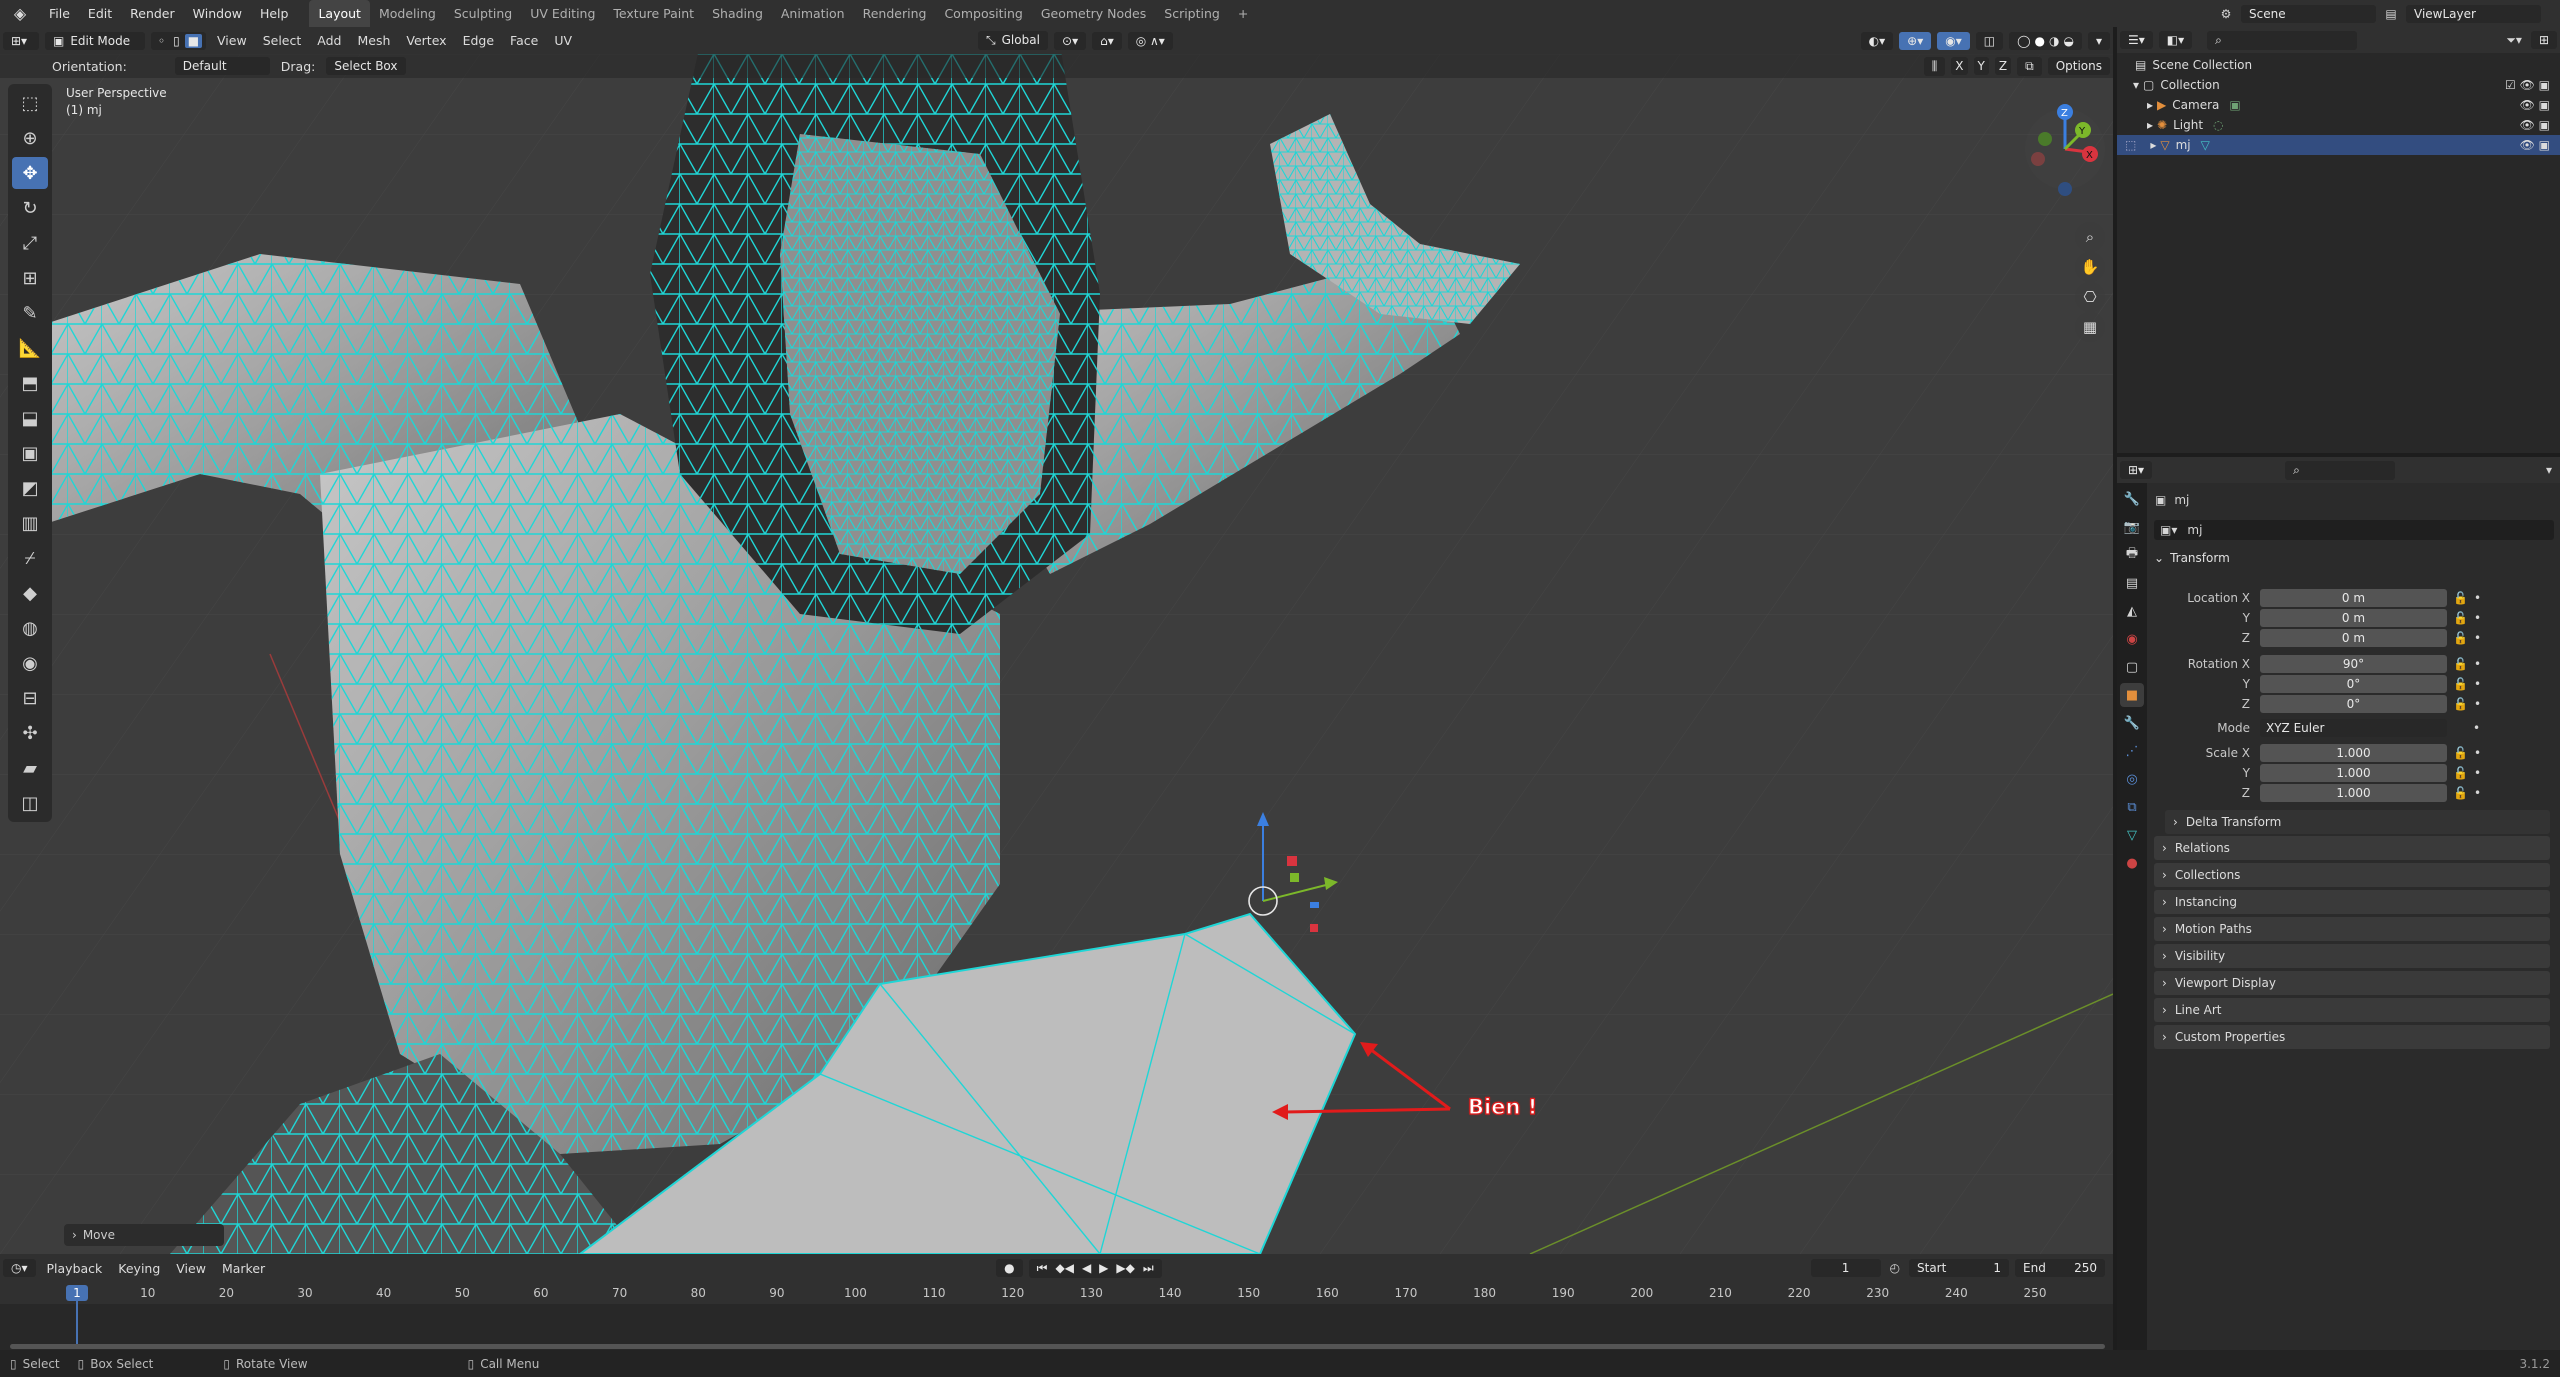  I want to click on output-tab-icon: 🖶, so click(2132, 555).